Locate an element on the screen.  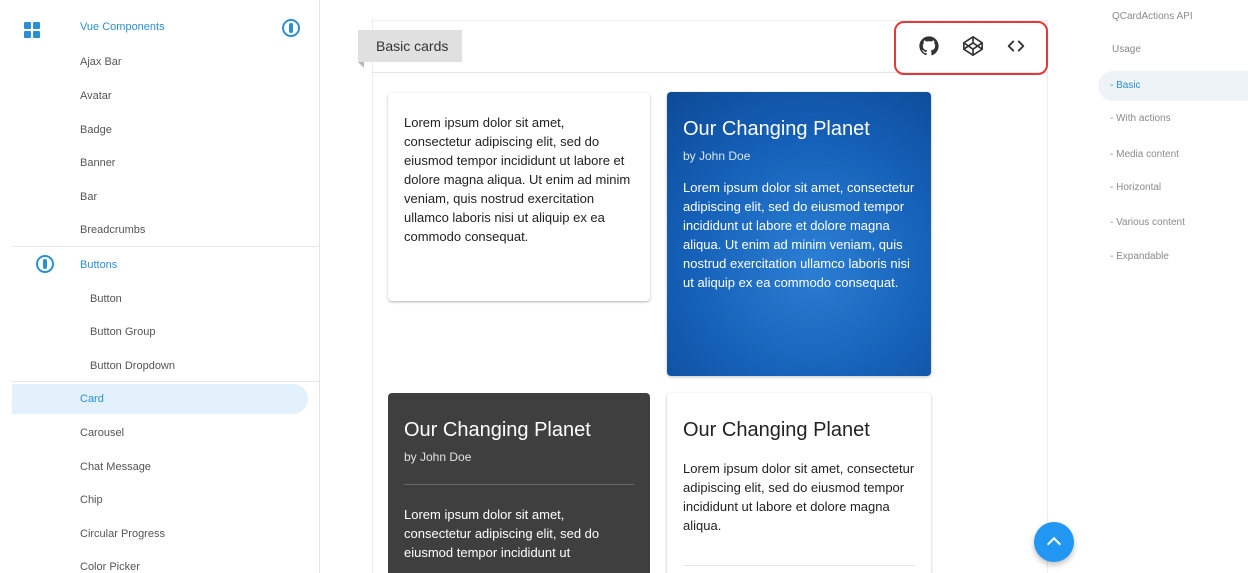
sidebar-item-chat-message: Chat Message is located at coordinates (160, 466).